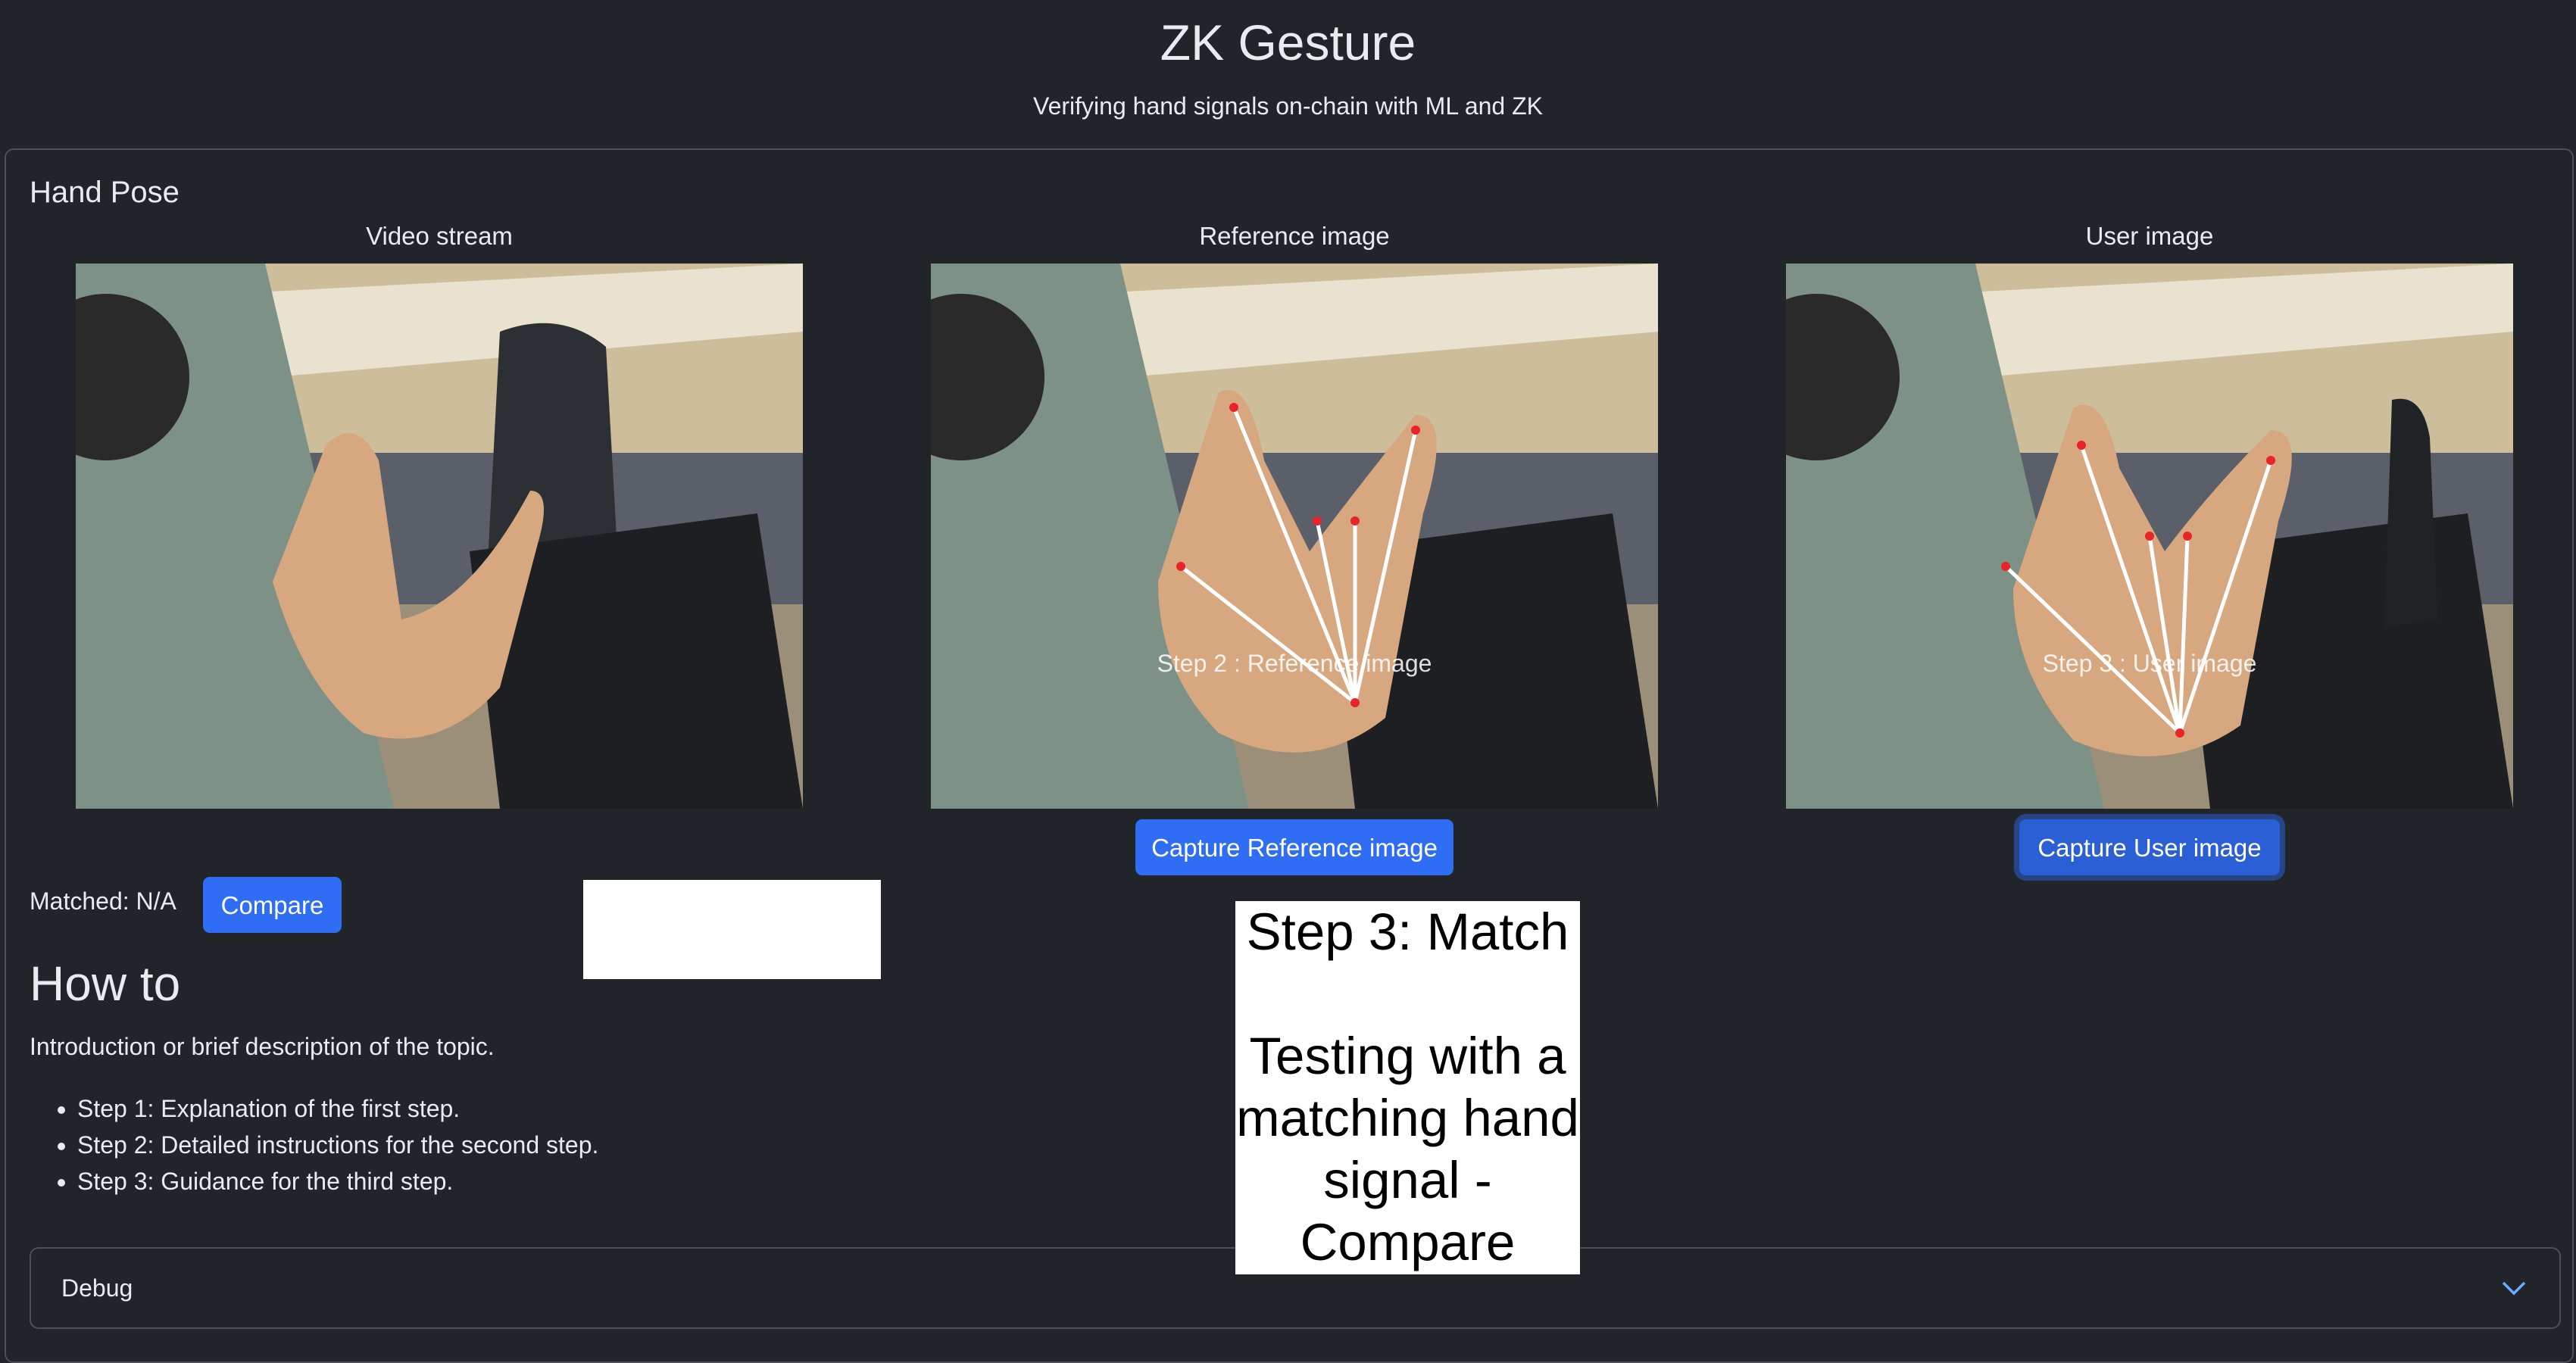  Describe the element at coordinates (2150, 536) in the screenshot. I see `user-image-frame: Step 3 : User image` at that location.